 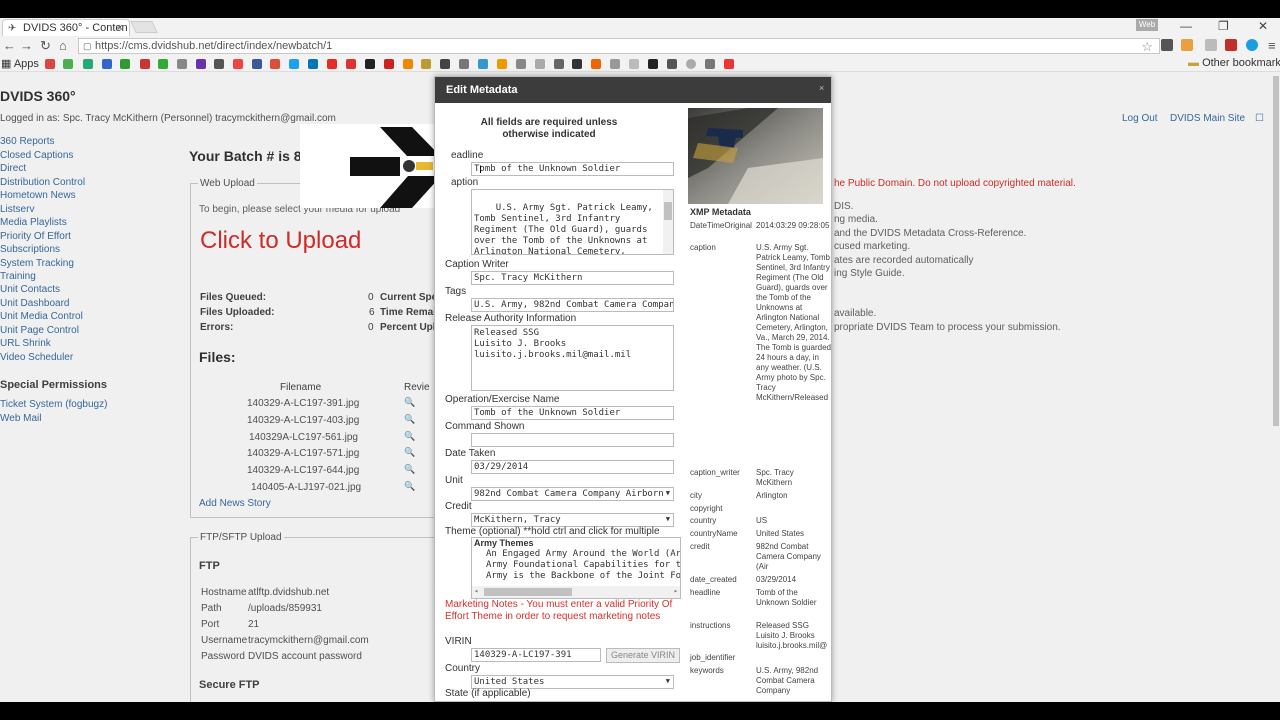 I want to click on page-icon: ▢, so click(x=87, y=46).